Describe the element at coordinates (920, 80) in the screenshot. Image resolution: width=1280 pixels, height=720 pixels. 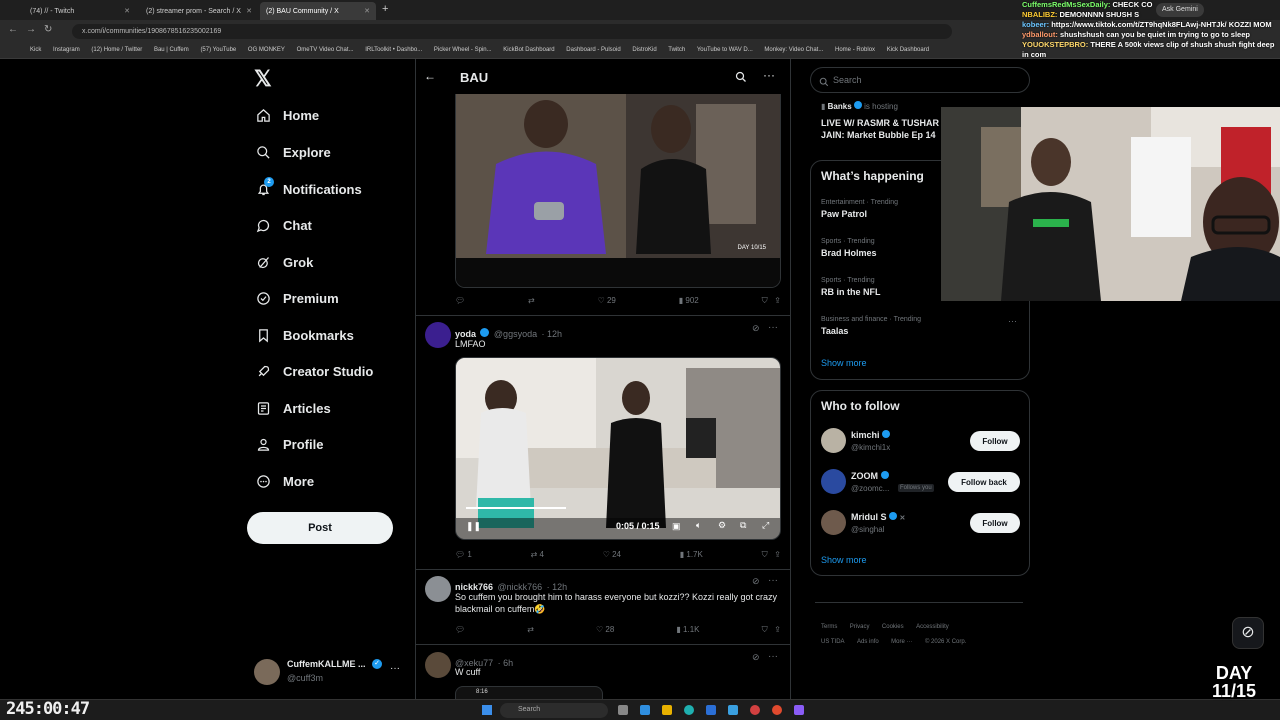
I see `search-input: Search` at that location.